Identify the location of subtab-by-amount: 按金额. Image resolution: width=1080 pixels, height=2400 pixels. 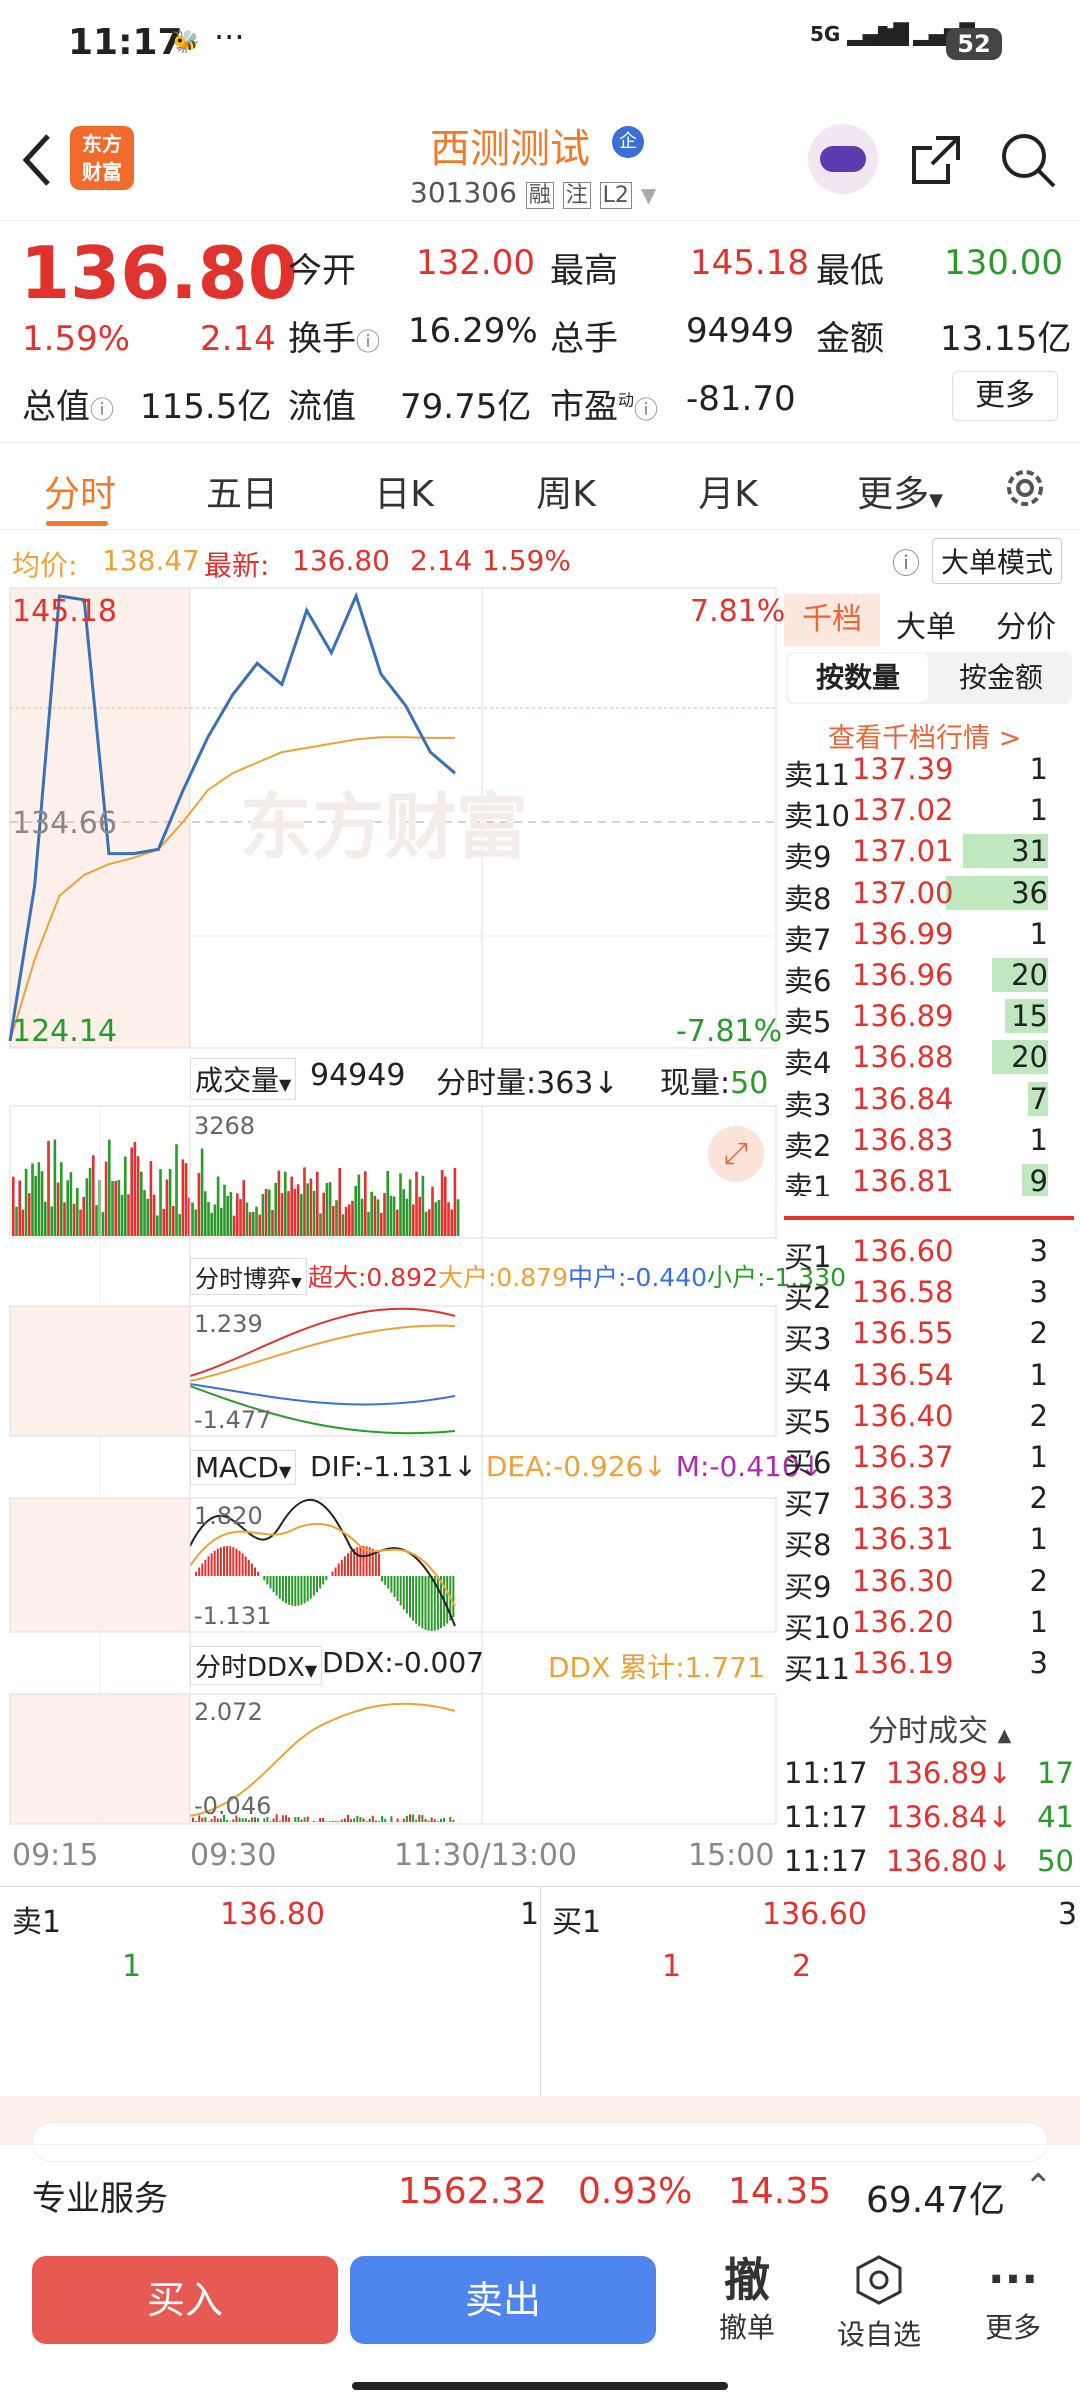
(1001, 678).